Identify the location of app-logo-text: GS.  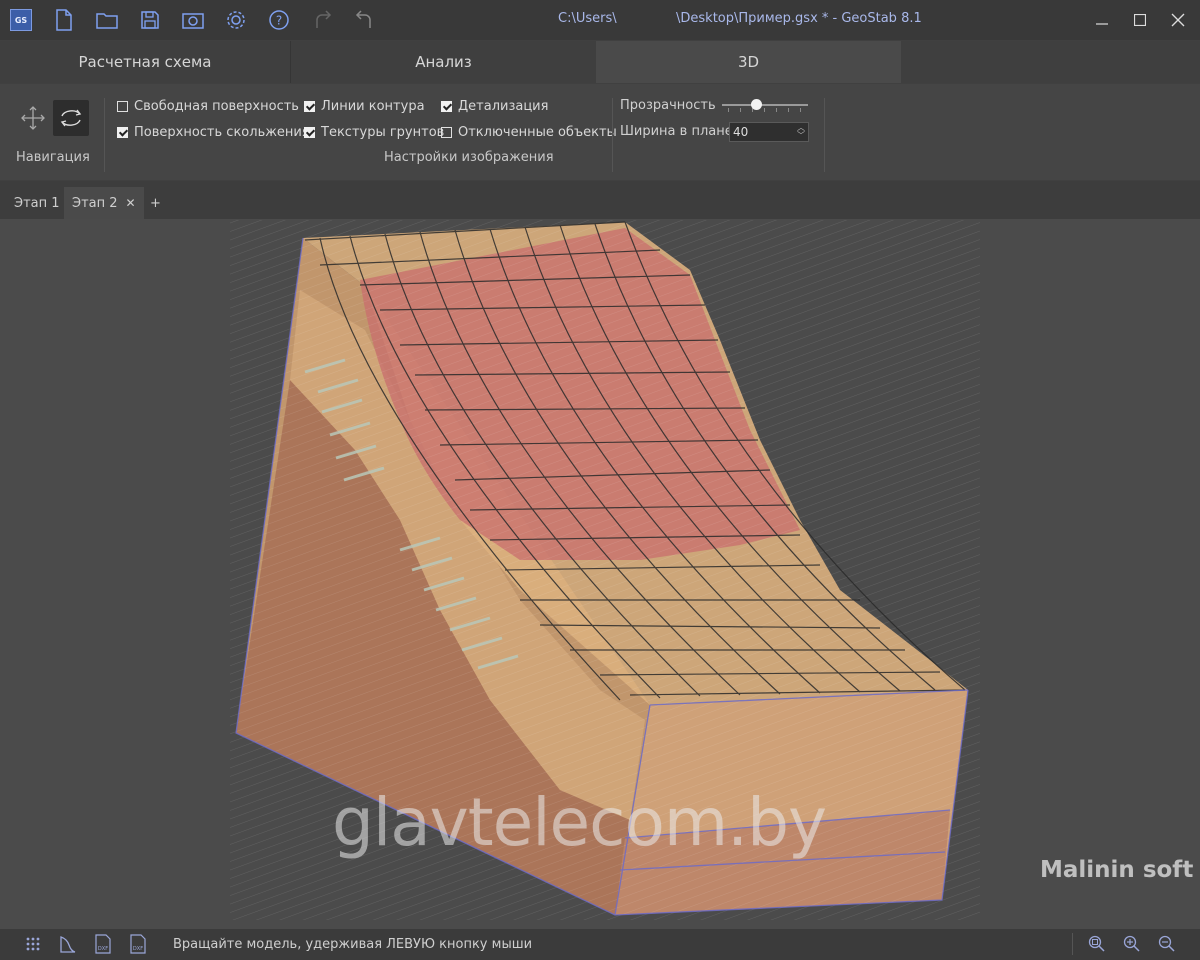
(21, 20).